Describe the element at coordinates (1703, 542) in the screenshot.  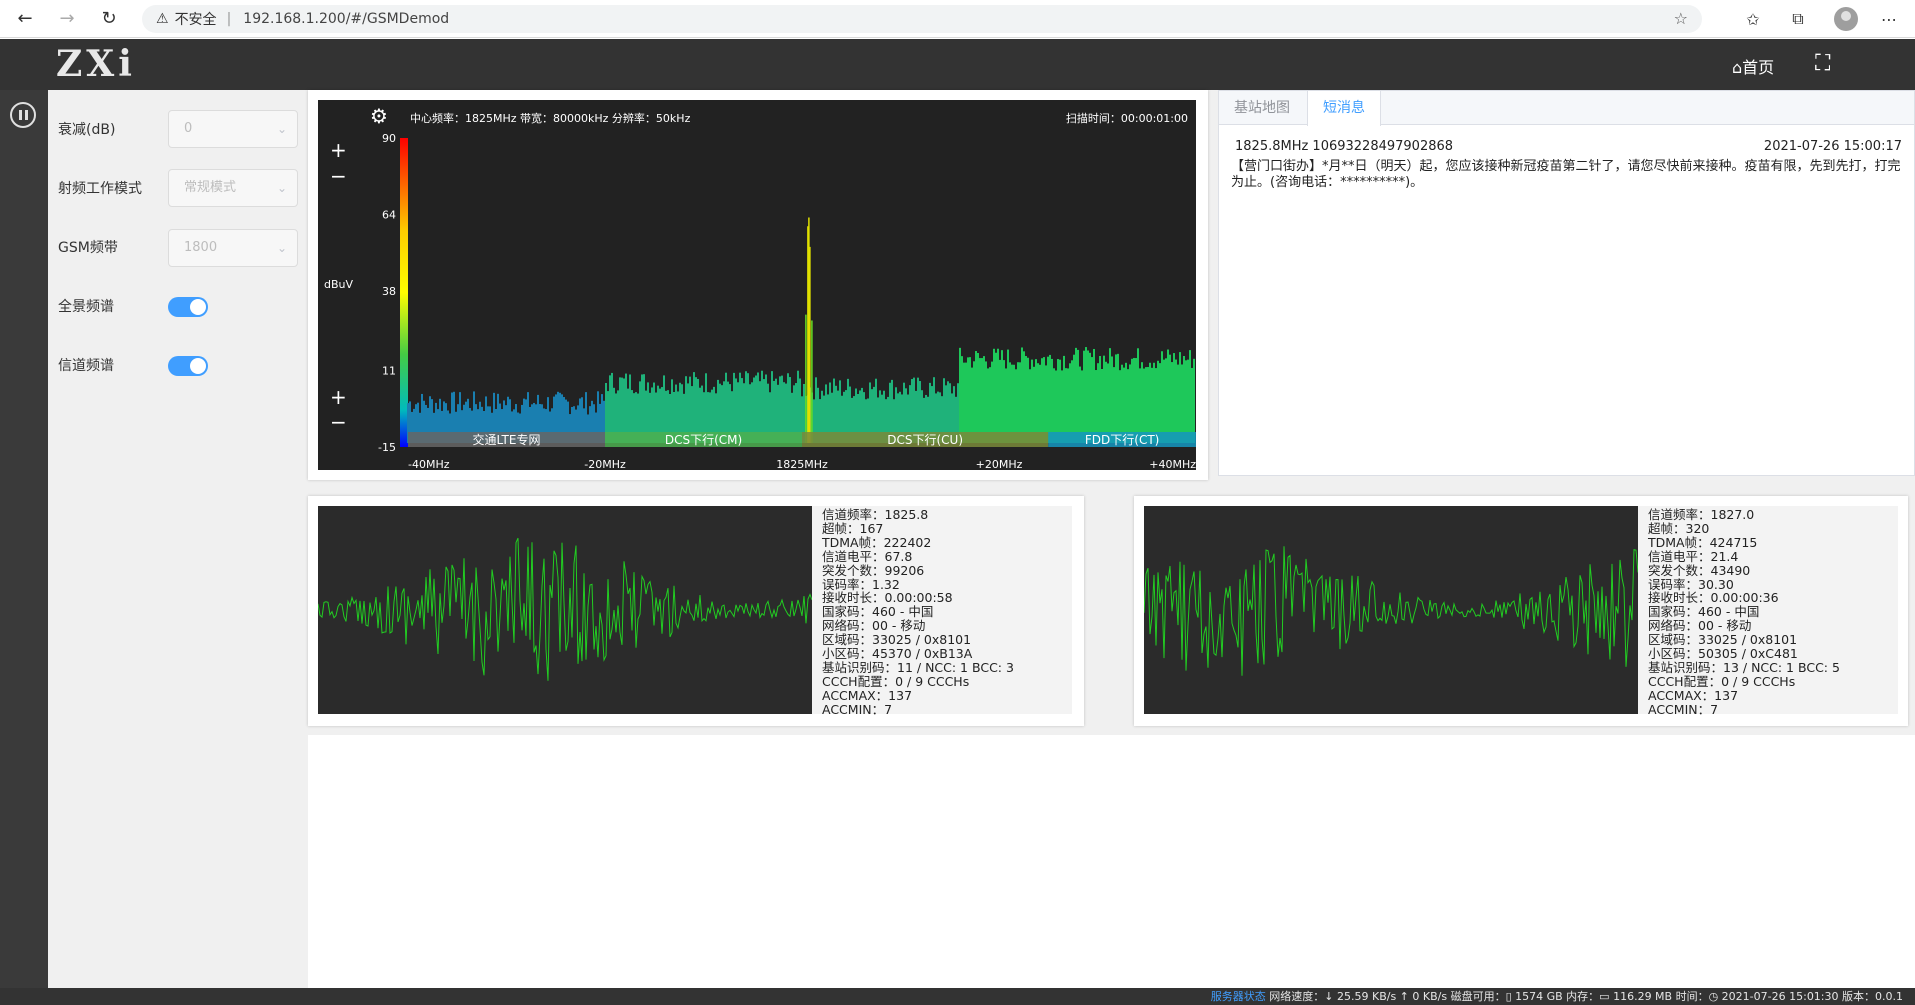
I see `info-line: TDMA帧：424715` at that location.